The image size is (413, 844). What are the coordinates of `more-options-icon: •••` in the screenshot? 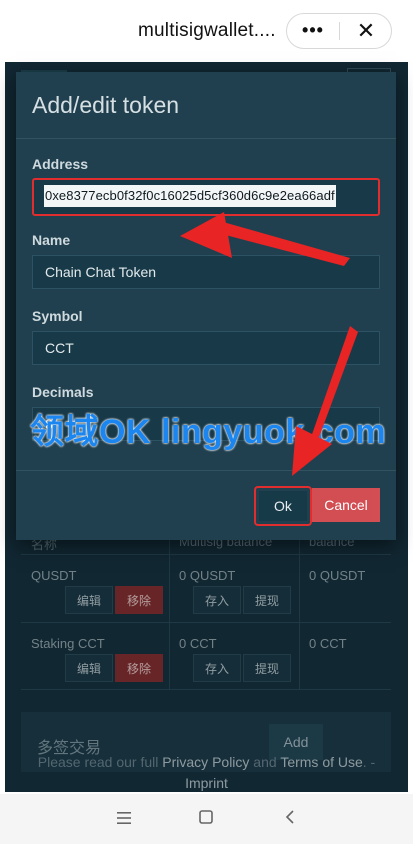 It's located at (313, 31).